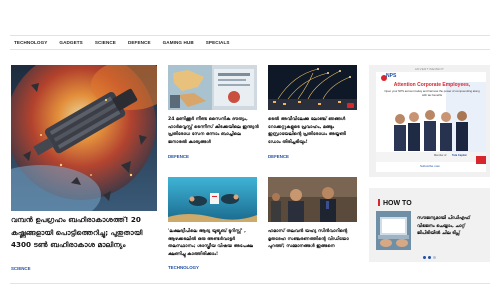 This screenshot has height=293, width=500. What do you see at coordinates (379, 202) in the screenshot?
I see `howto-accent-bar` at bounding box center [379, 202].